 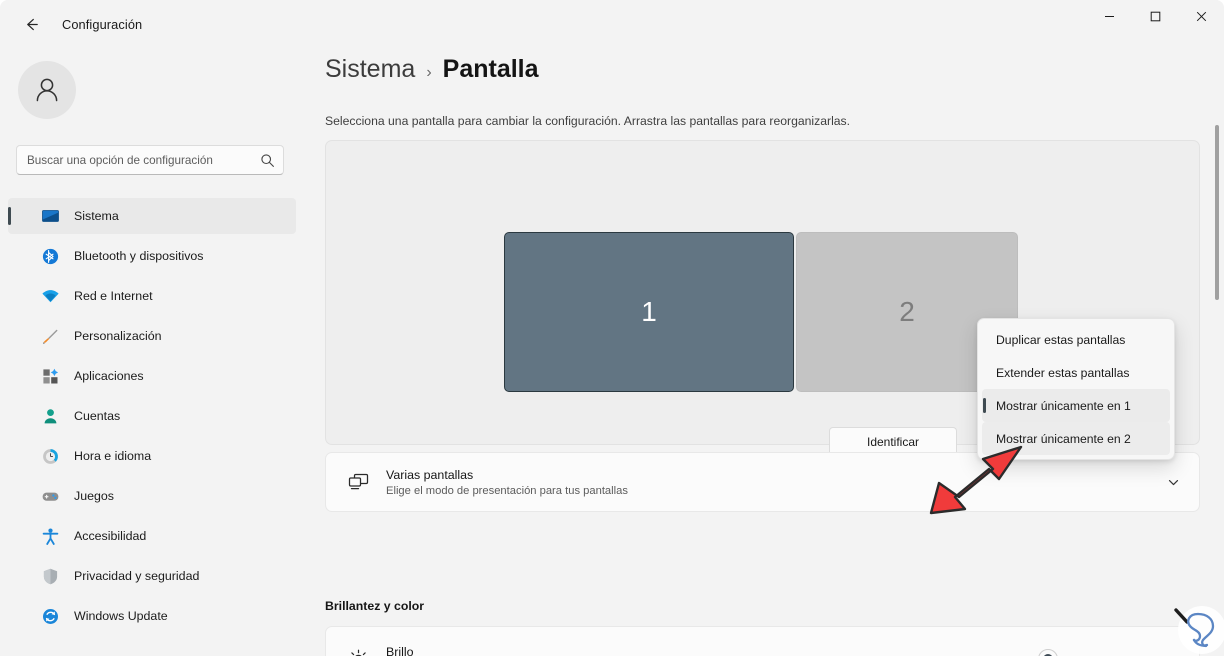 I want to click on wifi-icon, so click(x=50, y=296).